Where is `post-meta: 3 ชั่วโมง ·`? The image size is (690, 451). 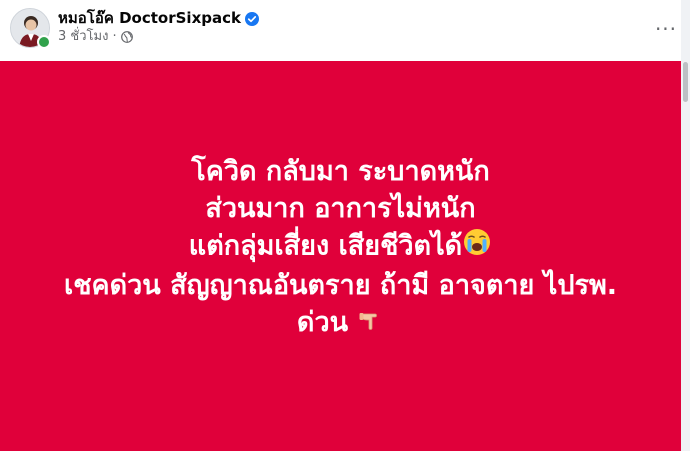 post-meta: 3 ชั่วโมง · is located at coordinates (95, 37).